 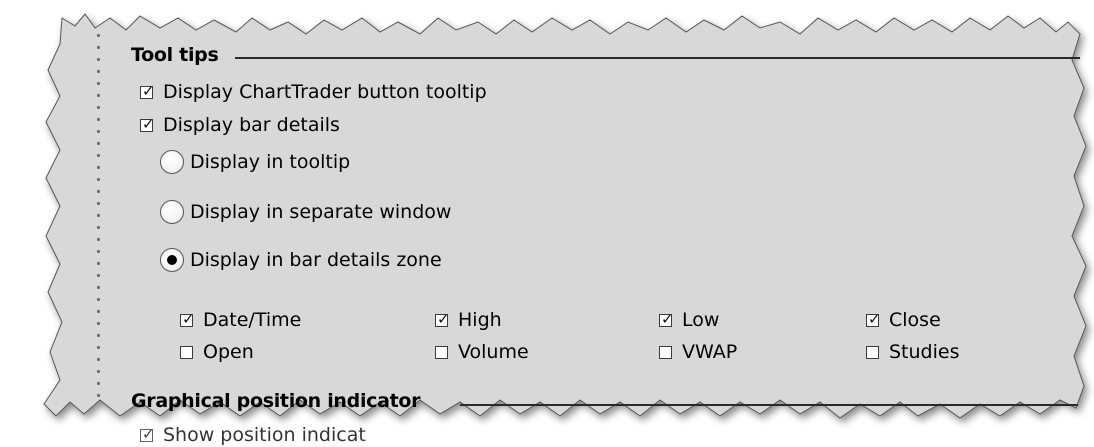 I want to click on field-checkbox-volume: Volume, so click(x=482, y=352).